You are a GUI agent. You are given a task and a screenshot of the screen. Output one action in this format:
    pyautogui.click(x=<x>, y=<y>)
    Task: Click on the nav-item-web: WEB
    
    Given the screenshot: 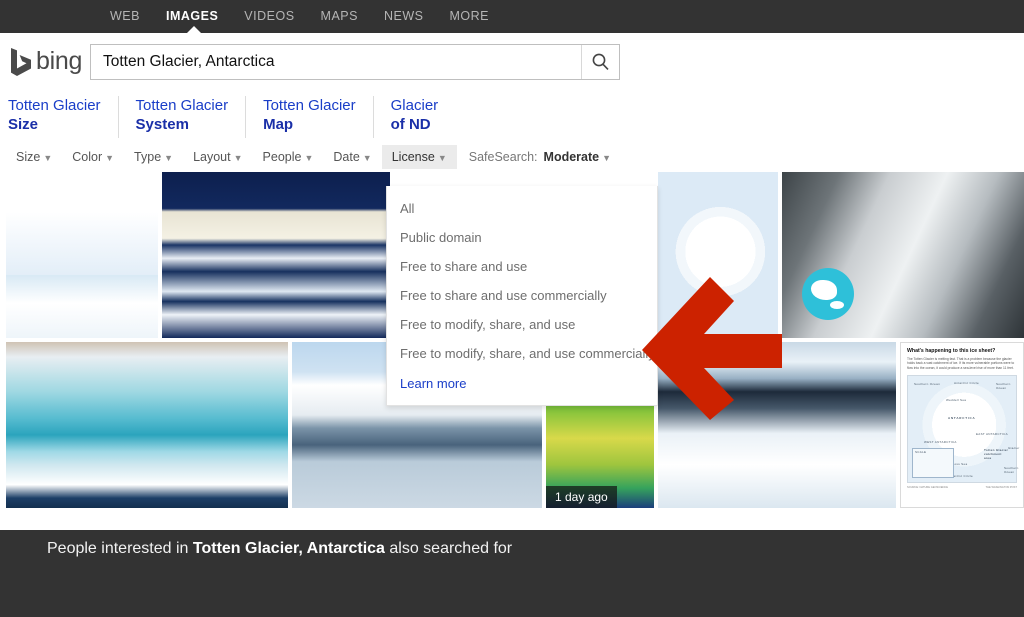 What is the action you would take?
    pyautogui.click(x=125, y=16)
    